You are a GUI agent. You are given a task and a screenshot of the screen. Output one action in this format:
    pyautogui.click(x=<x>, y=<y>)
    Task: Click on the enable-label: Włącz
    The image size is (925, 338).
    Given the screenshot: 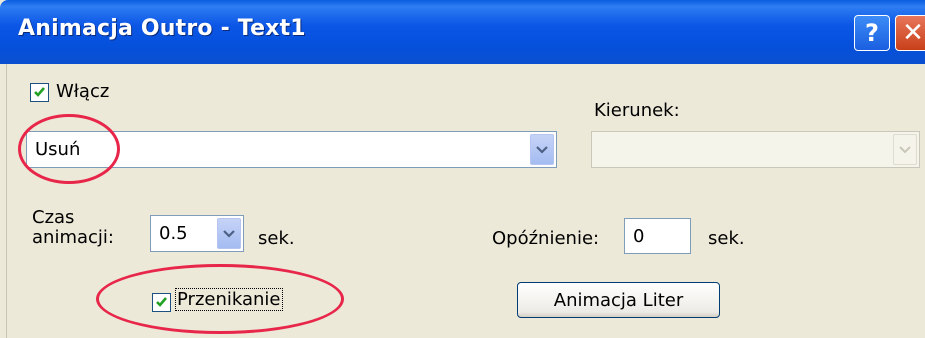 What is the action you would take?
    pyautogui.click(x=83, y=91)
    